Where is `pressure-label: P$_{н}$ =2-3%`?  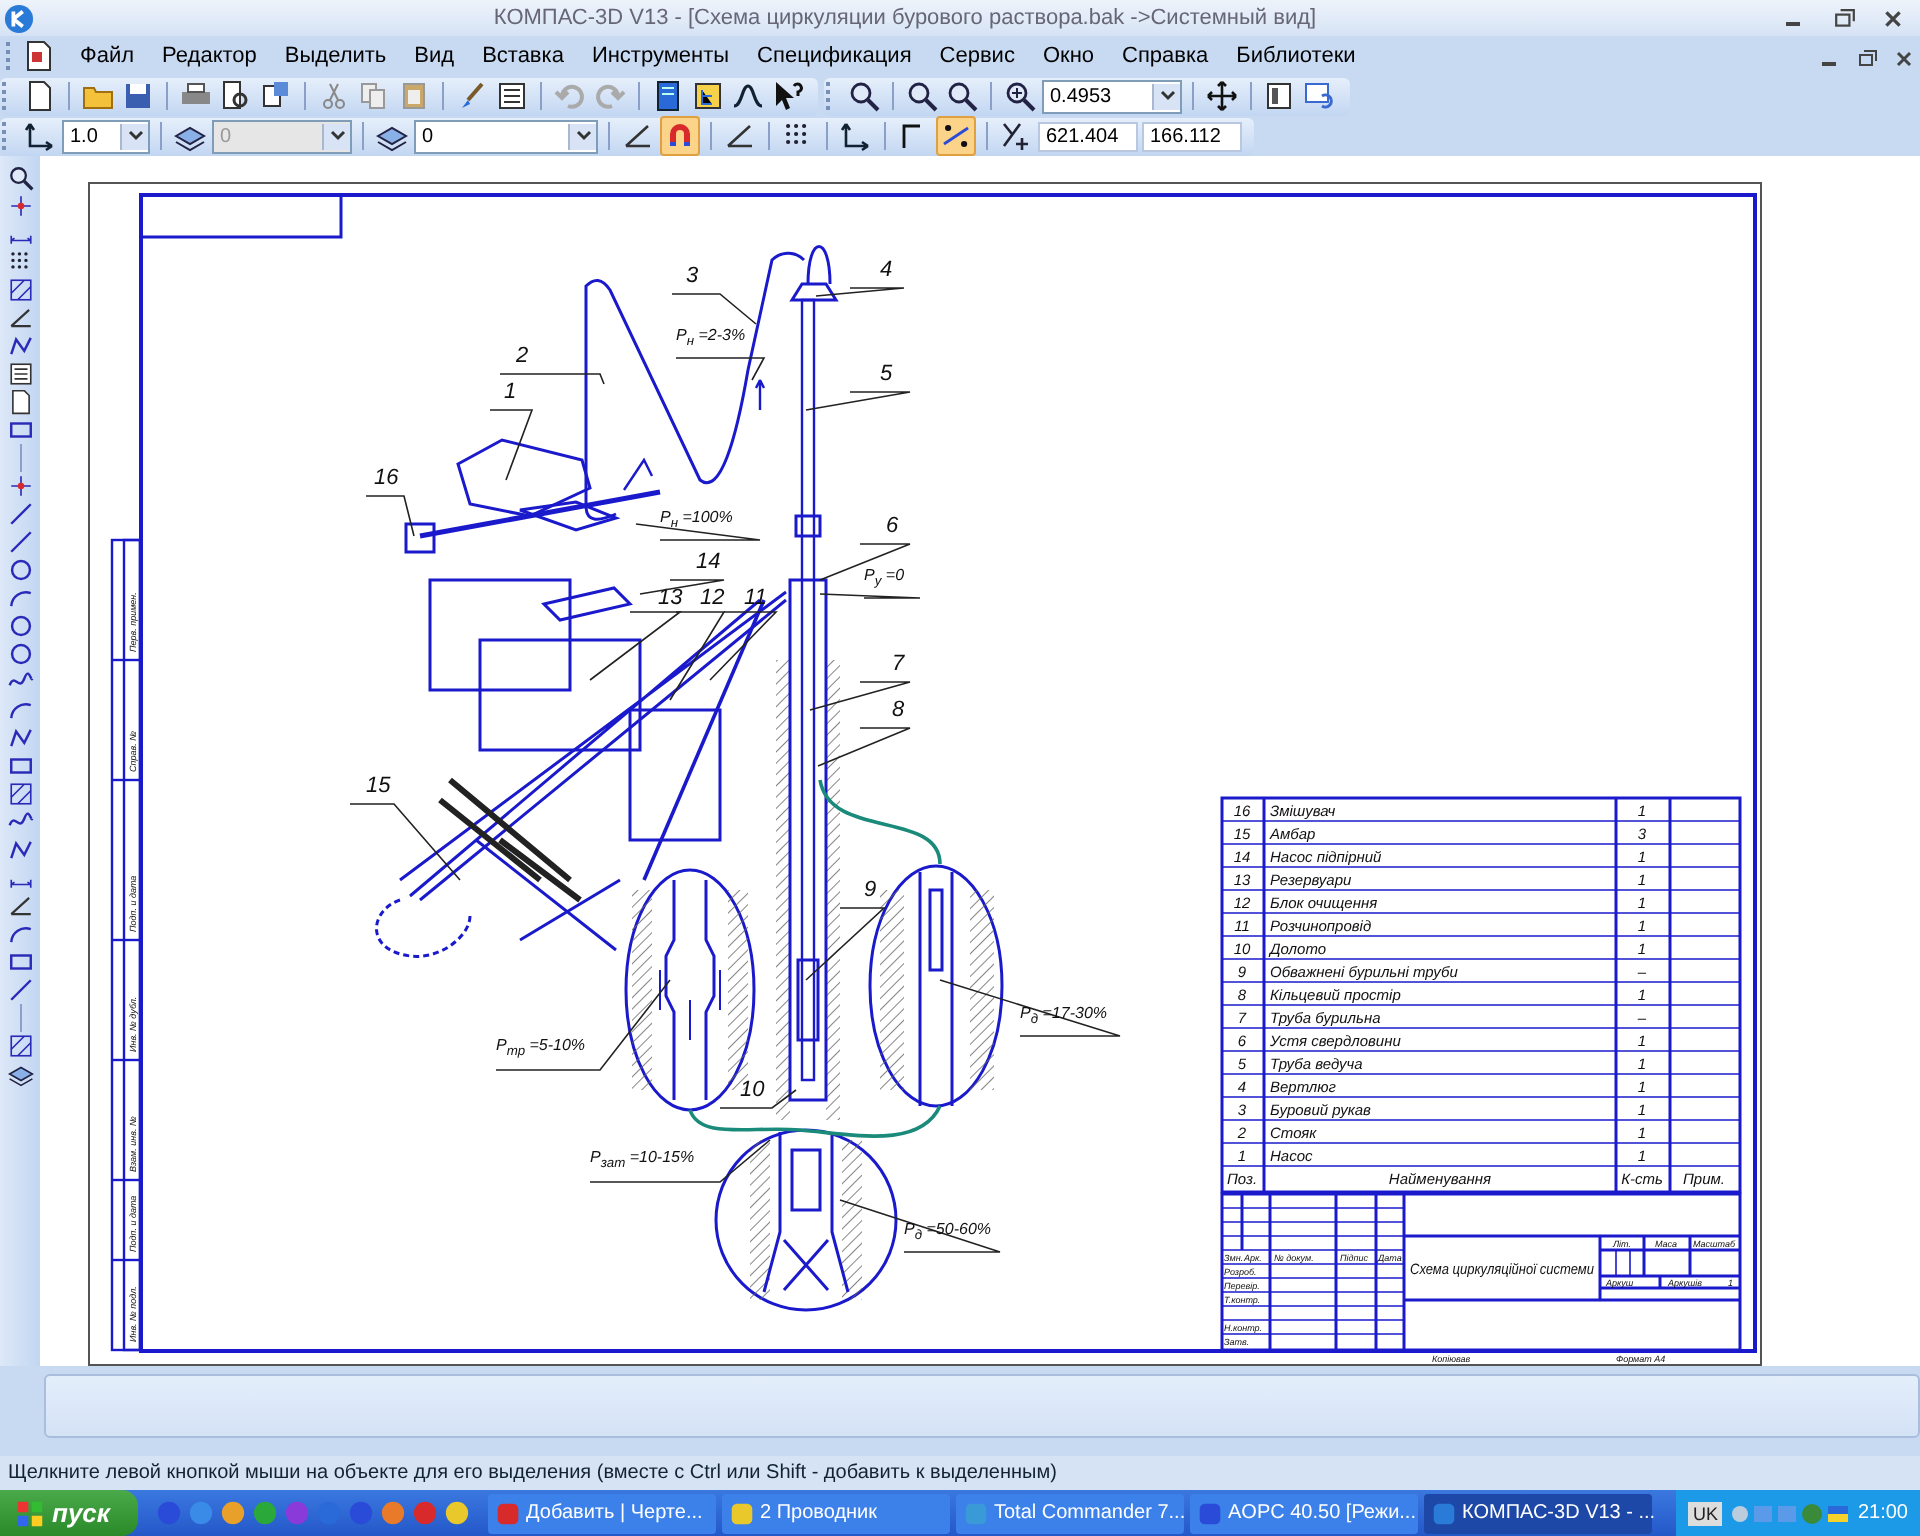 pressure-label: P$_{н}$ =2-3% is located at coordinates (711, 340).